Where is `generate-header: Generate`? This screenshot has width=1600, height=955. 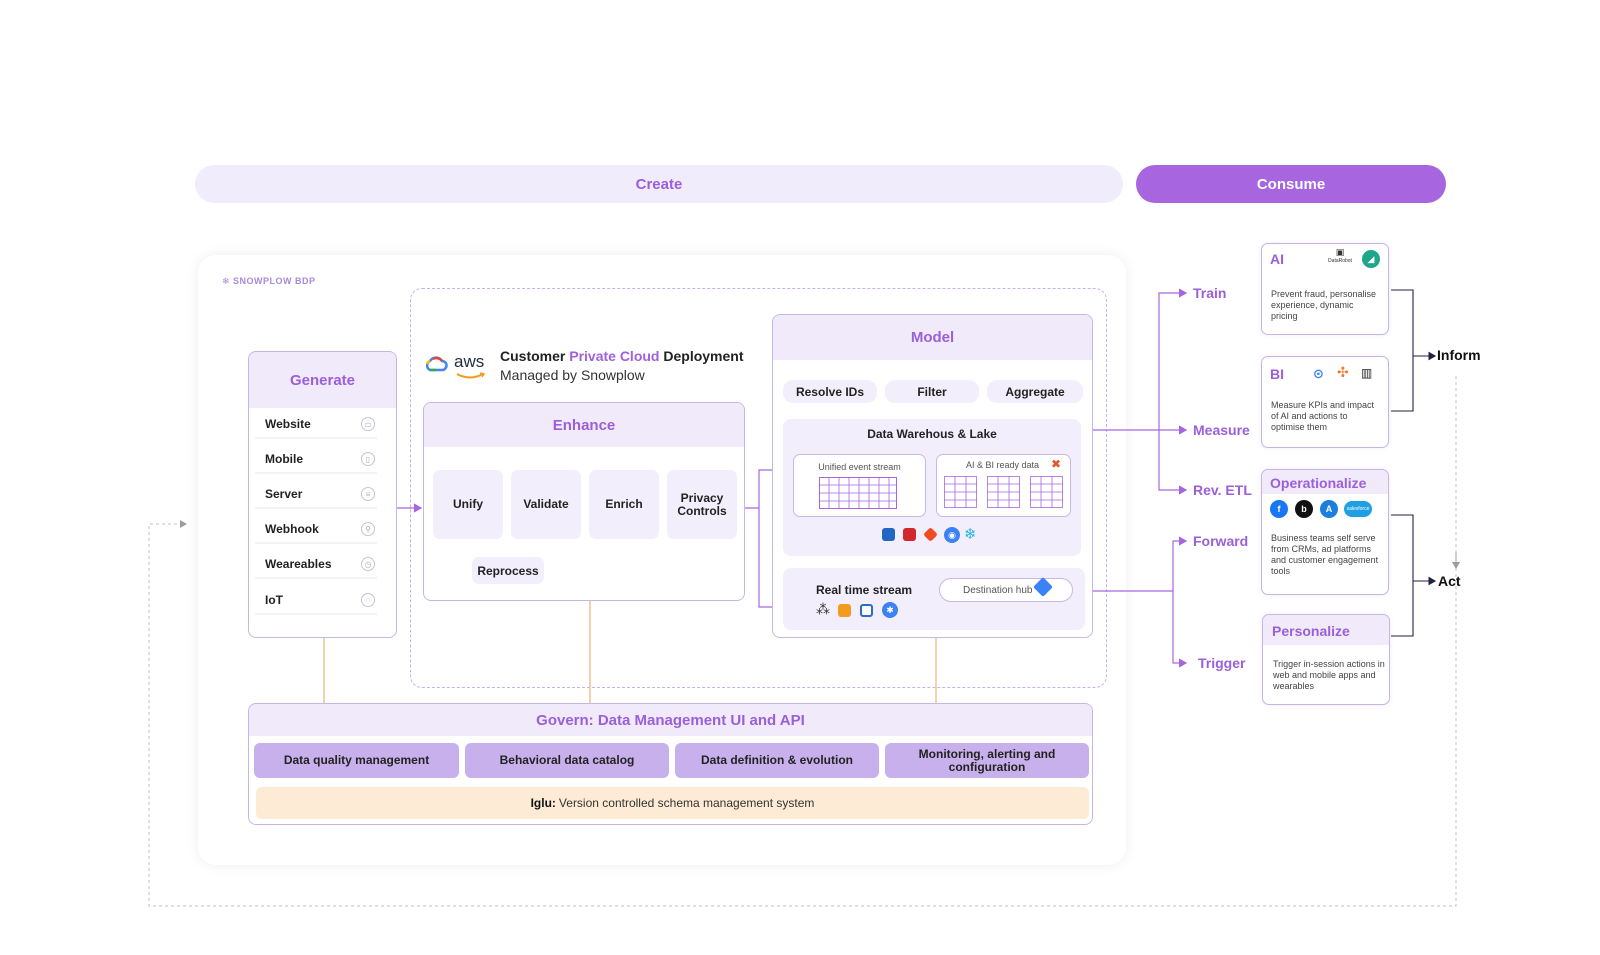 generate-header: Generate is located at coordinates (322, 380).